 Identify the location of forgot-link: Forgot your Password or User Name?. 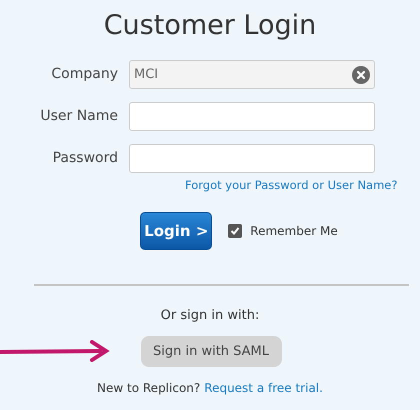
(291, 185).